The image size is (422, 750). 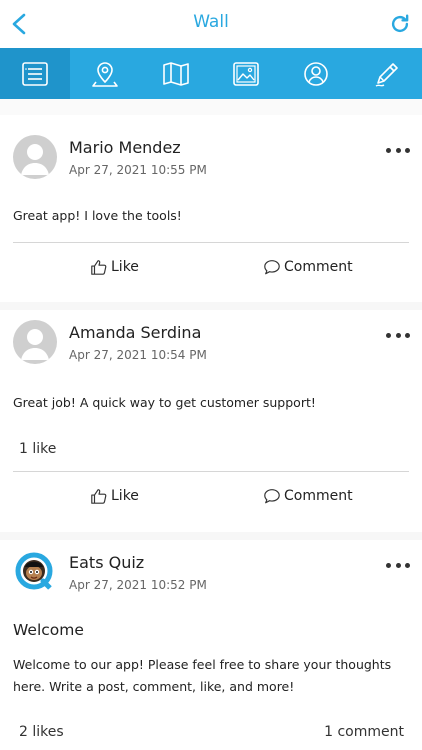 What do you see at coordinates (97, 215) in the screenshot?
I see `post-text: Great app! I love the tools!` at bounding box center [97, 215].